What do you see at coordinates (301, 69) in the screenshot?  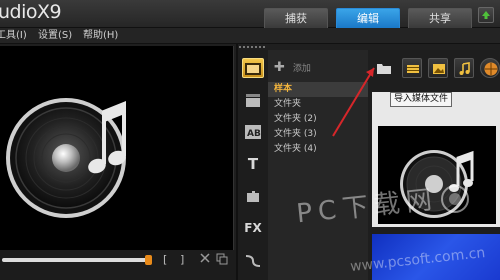 I see `add-label: 添加` at bounding box center [301, 69].